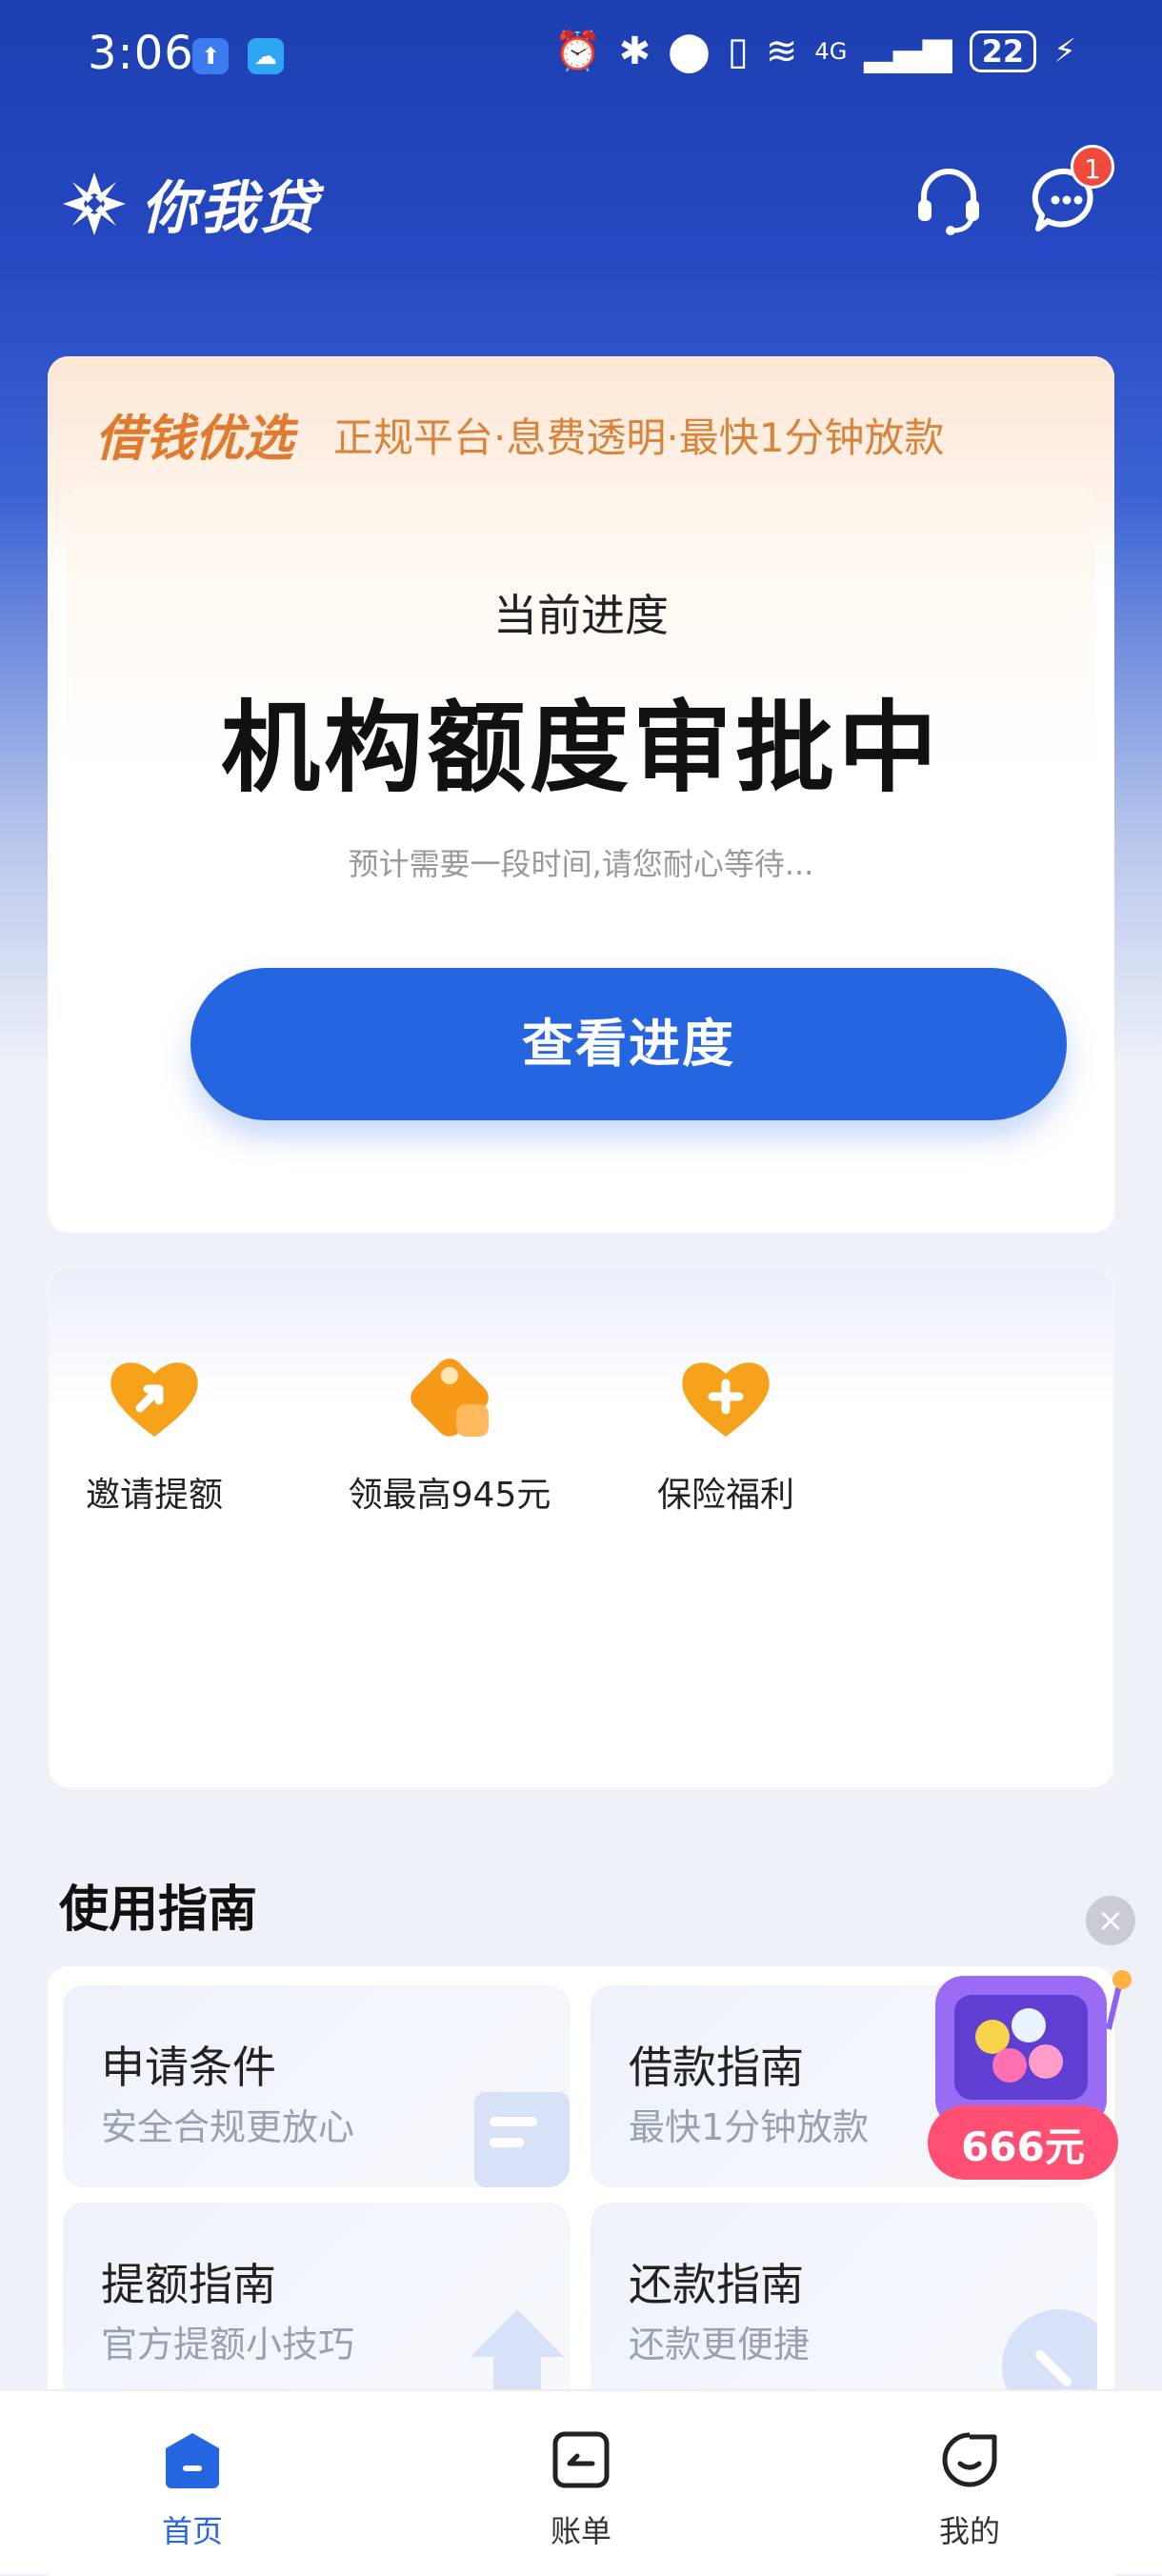  I want to click on document-icon, so click(522, 2139).